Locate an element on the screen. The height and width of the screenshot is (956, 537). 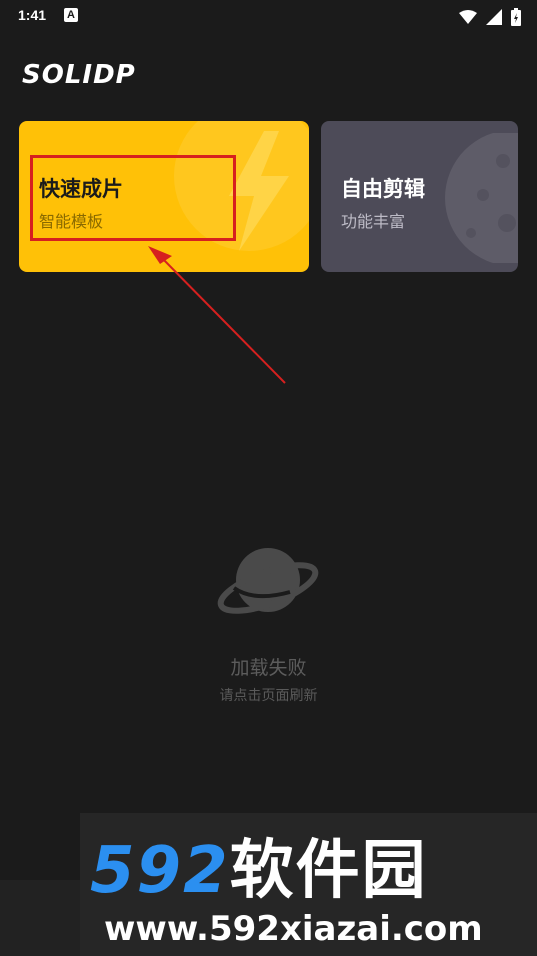
watermark-brand-num: 592 is located at coordinates (160, 871).